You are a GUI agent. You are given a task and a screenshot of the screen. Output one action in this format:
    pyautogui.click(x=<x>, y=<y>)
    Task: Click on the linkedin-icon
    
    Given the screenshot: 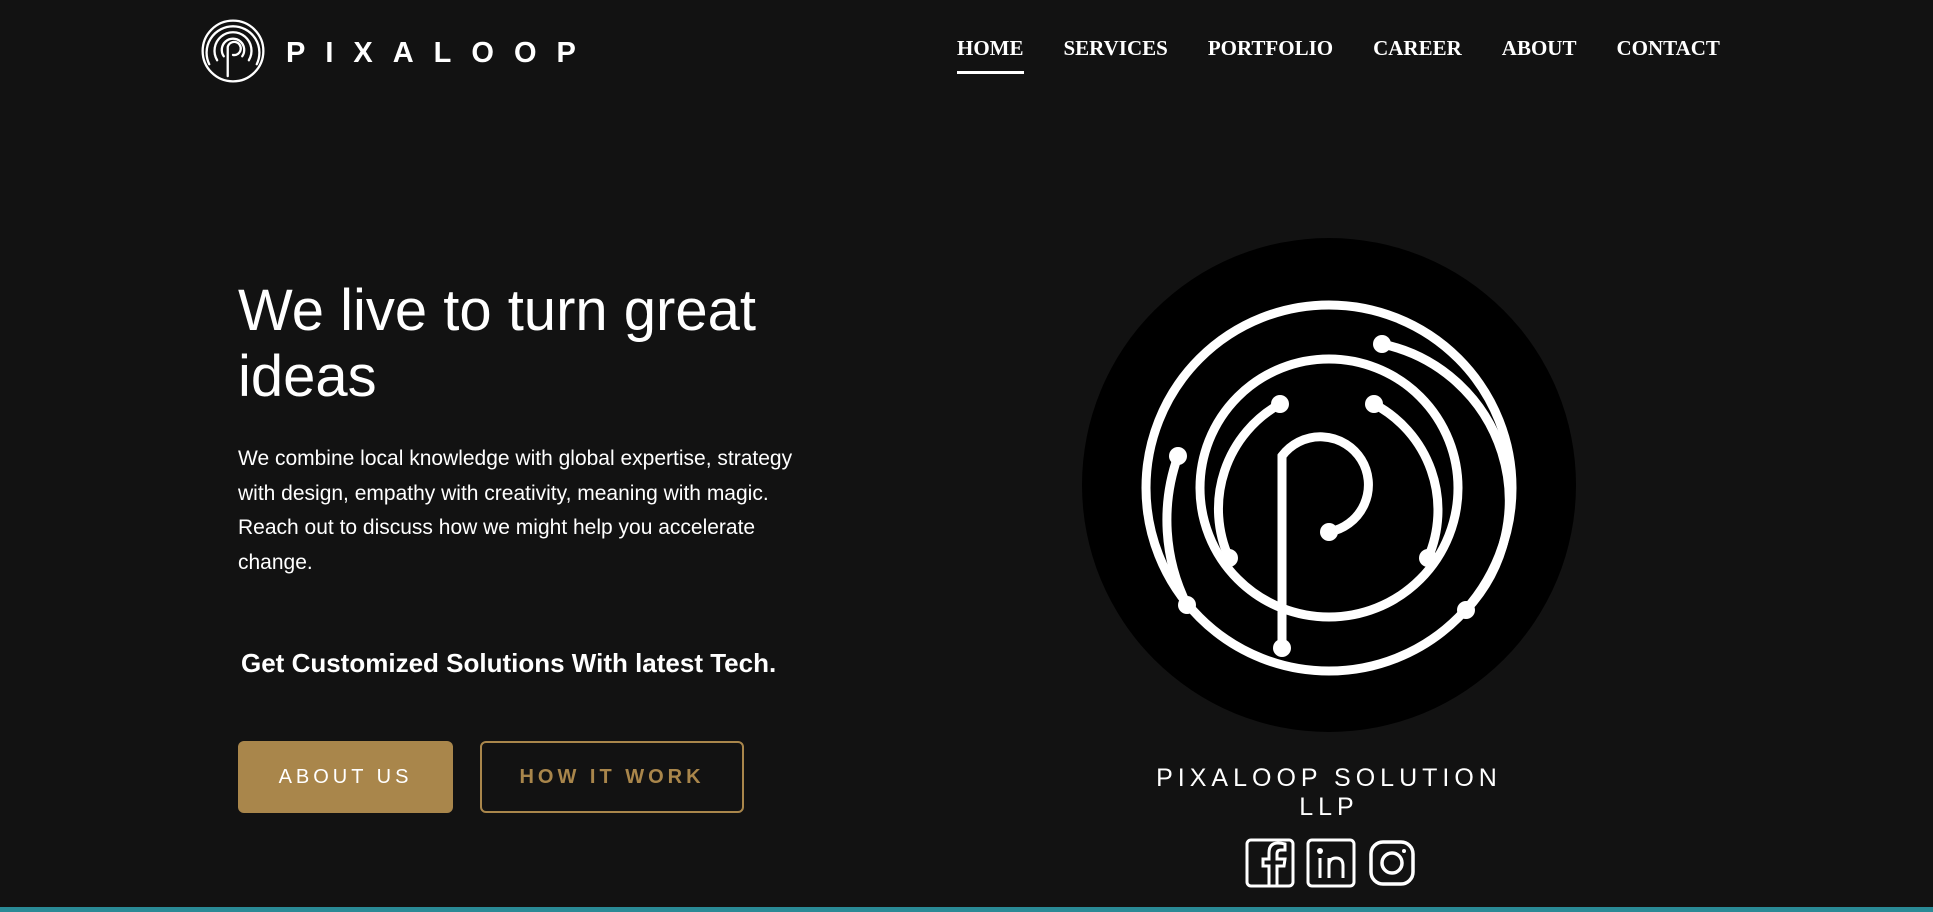 What is the action you would take?
    pyautogui.click(x=1331, y=863)
    